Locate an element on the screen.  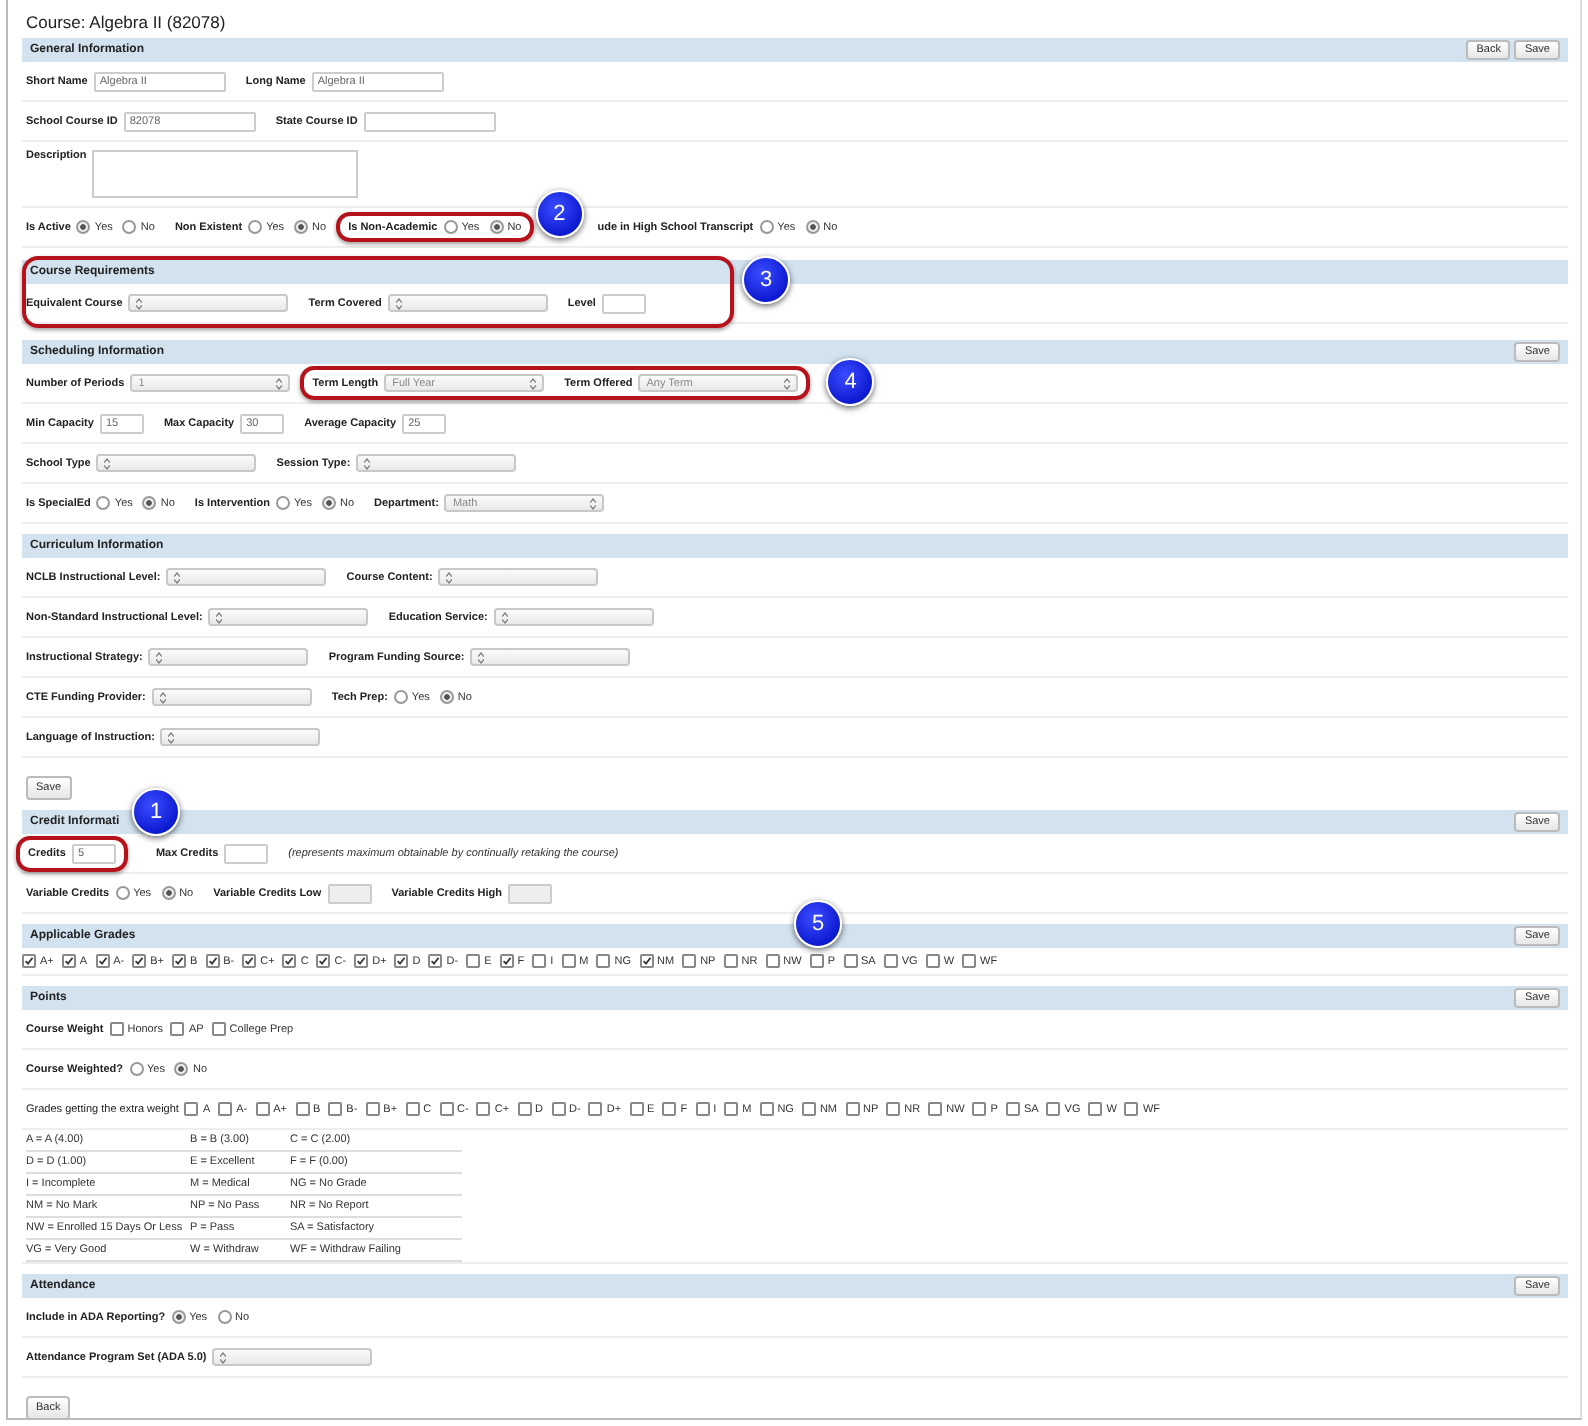
page-title: Course: Algebra II (82078) is located at coordinates (127, 22).